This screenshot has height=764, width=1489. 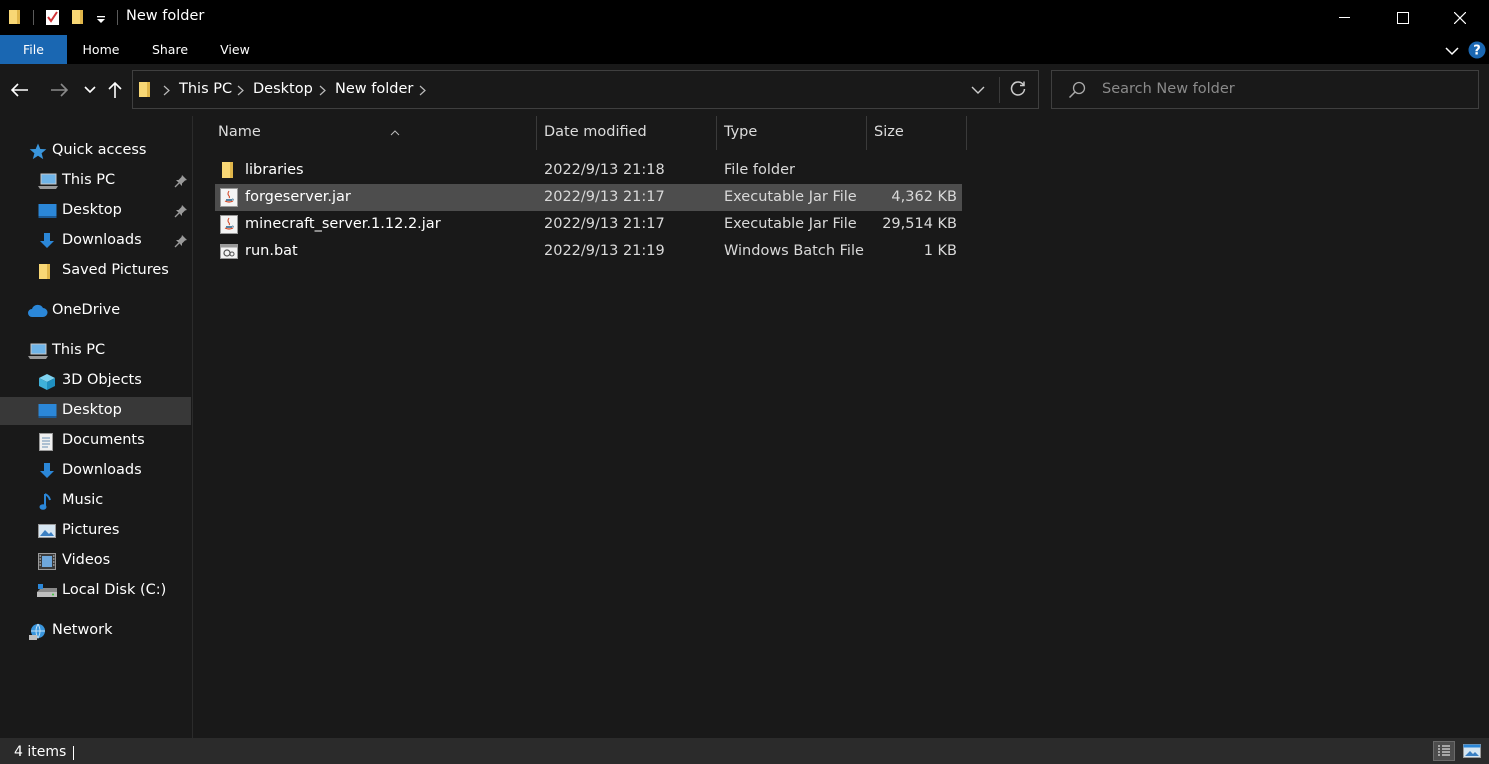 I want to click on star-icon, so click(x=38, y=151).